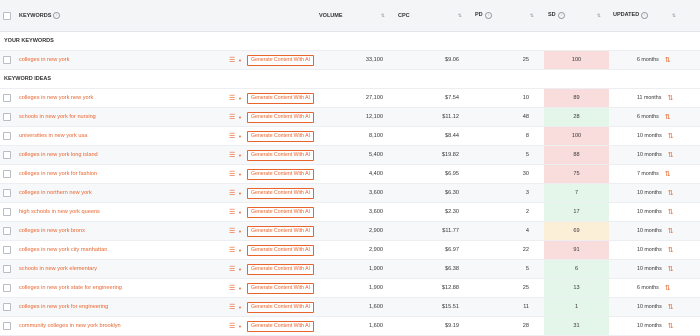 Image resolution: width=700 pixels, height=336 pixels. Describe the element at coordinates (53, 136) in the screenshot. I see `keyword-link: universities in new york usa` at that location.